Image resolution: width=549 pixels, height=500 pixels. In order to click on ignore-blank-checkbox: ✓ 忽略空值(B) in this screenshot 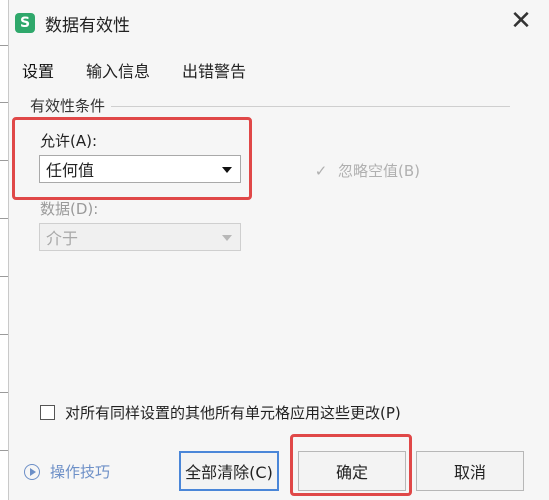, I will do `click(367, 170)`.